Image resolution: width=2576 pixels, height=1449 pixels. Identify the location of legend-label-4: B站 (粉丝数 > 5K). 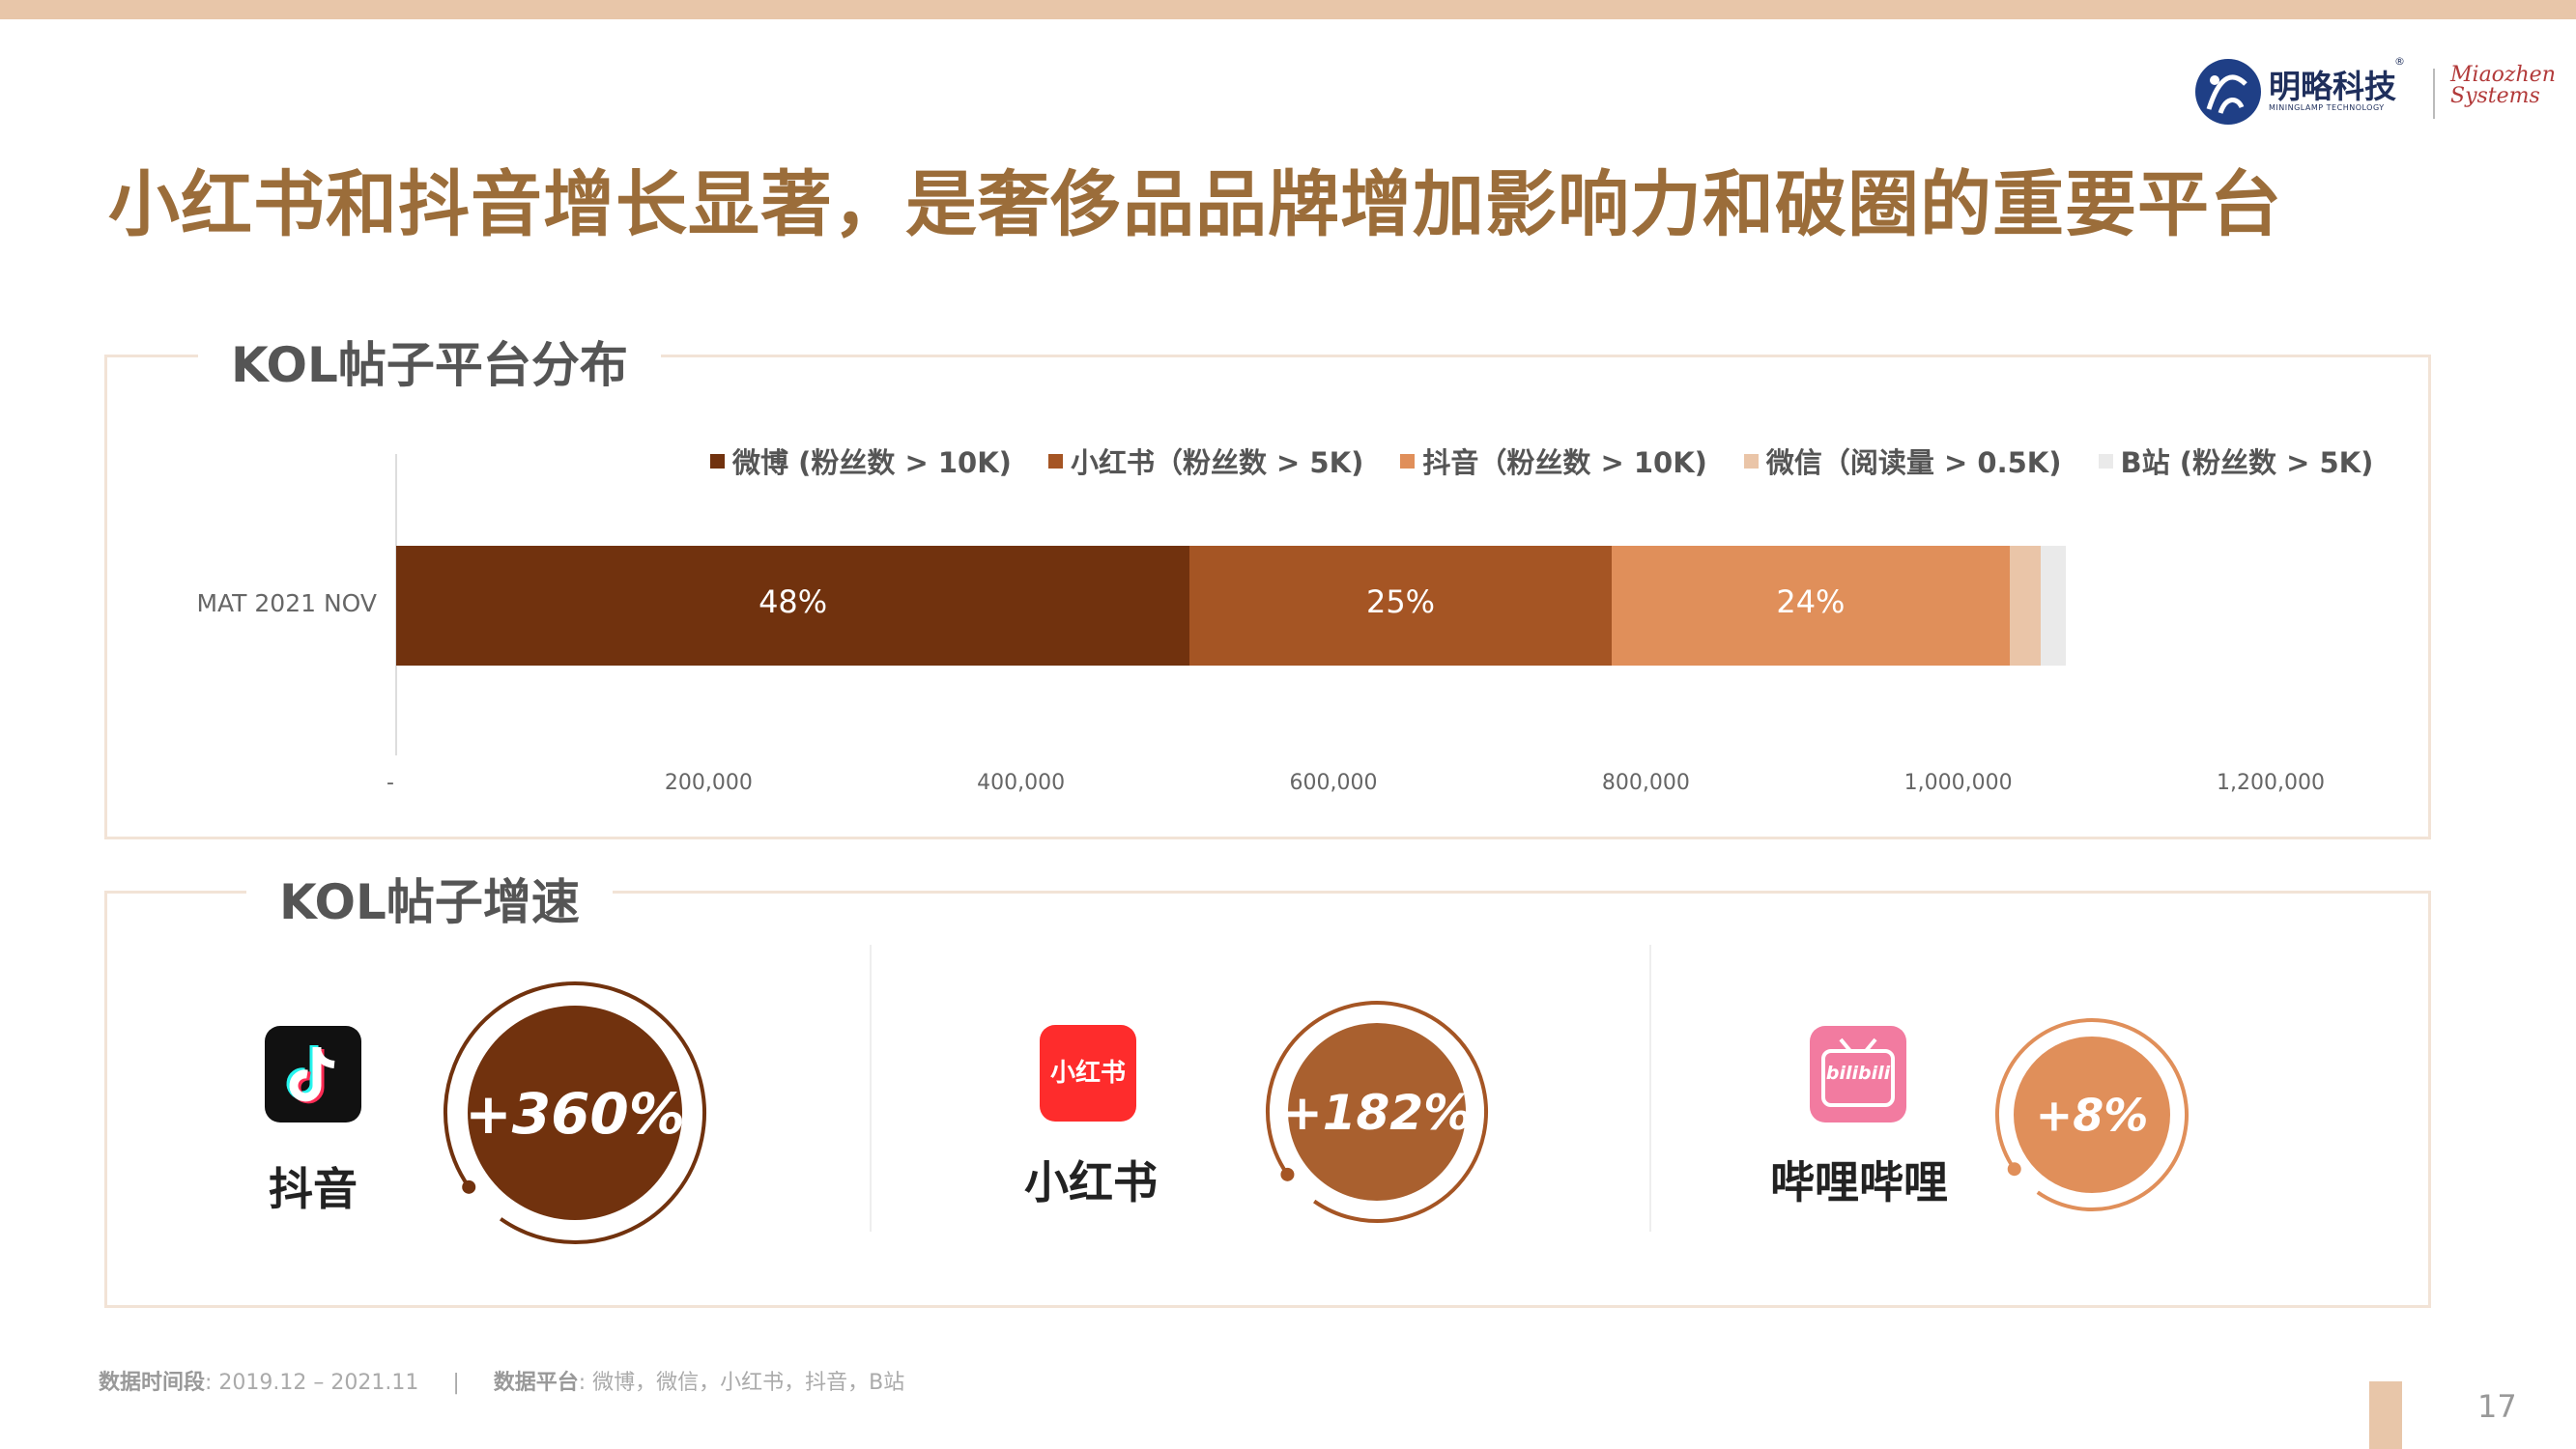
(2247, 462).